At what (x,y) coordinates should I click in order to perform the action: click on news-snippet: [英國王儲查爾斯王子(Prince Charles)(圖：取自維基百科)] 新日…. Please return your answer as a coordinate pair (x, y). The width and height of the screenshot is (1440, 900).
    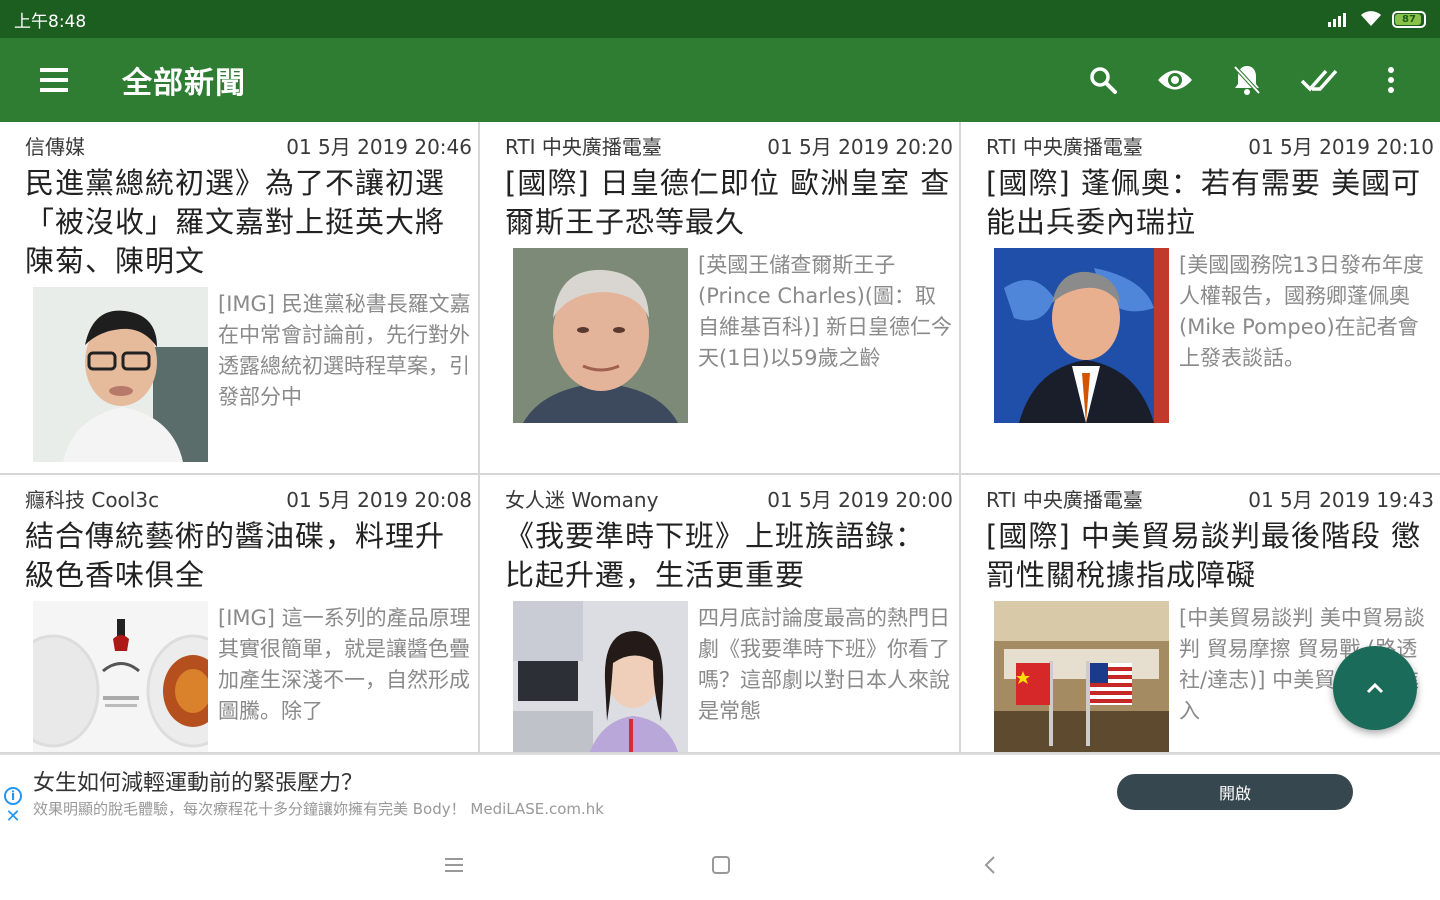
    Looking at the image, I should click on (825, 311).